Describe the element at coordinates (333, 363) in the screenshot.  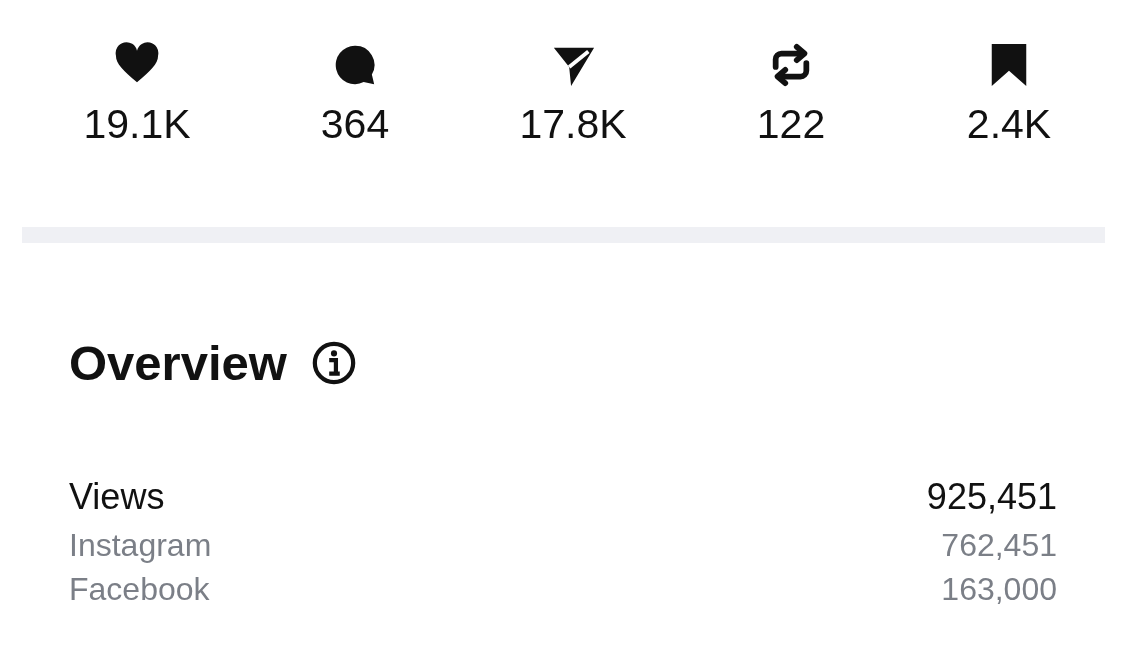
I see `info-icon` at that location.